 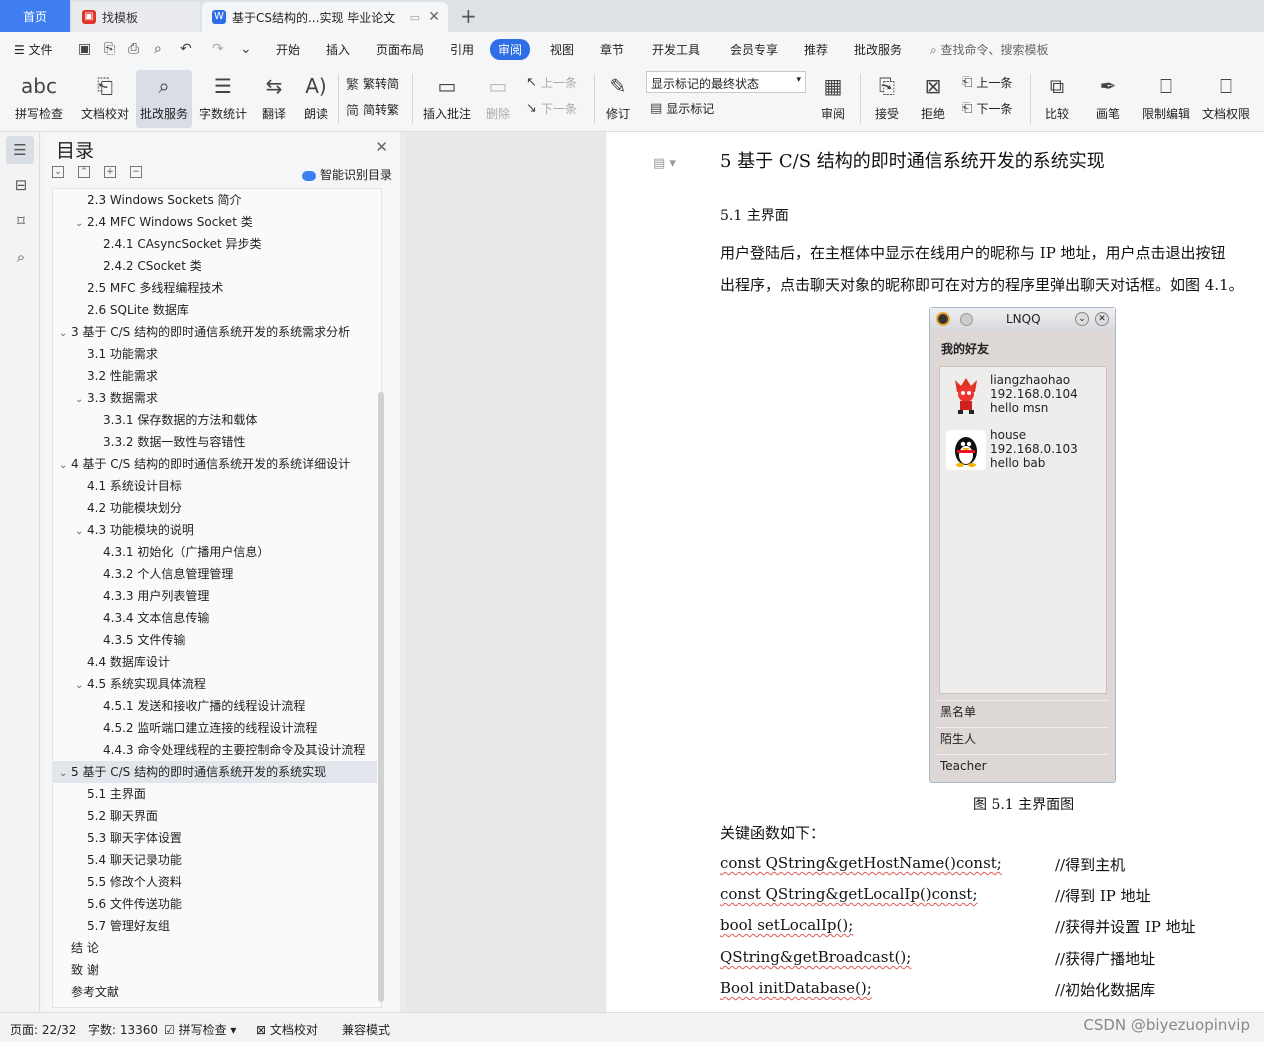 What do you see at coordinates (215, 574) in the screenshot?
I see `toc-item: 4.3.2 个人信息管理管理` at bounding box center [215, 574].